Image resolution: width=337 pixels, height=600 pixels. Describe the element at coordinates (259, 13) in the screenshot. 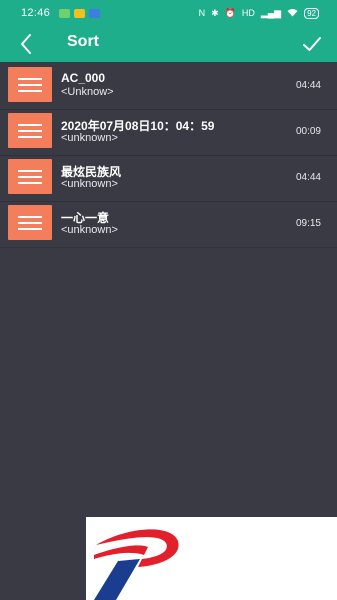

I see `system-icons: N ✱ ⏰ HD ▂▄▆ 92` at that location.